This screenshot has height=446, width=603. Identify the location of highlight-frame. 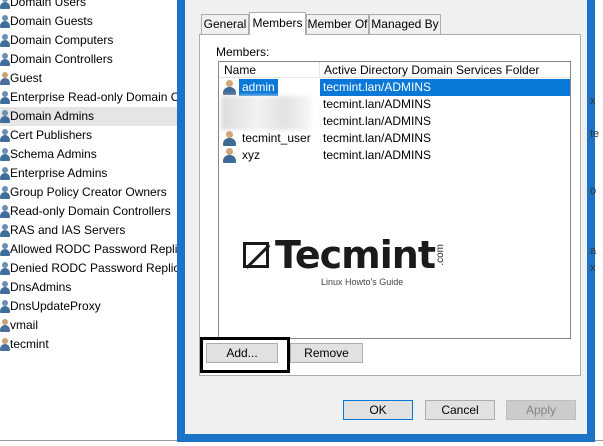
(245, 355).